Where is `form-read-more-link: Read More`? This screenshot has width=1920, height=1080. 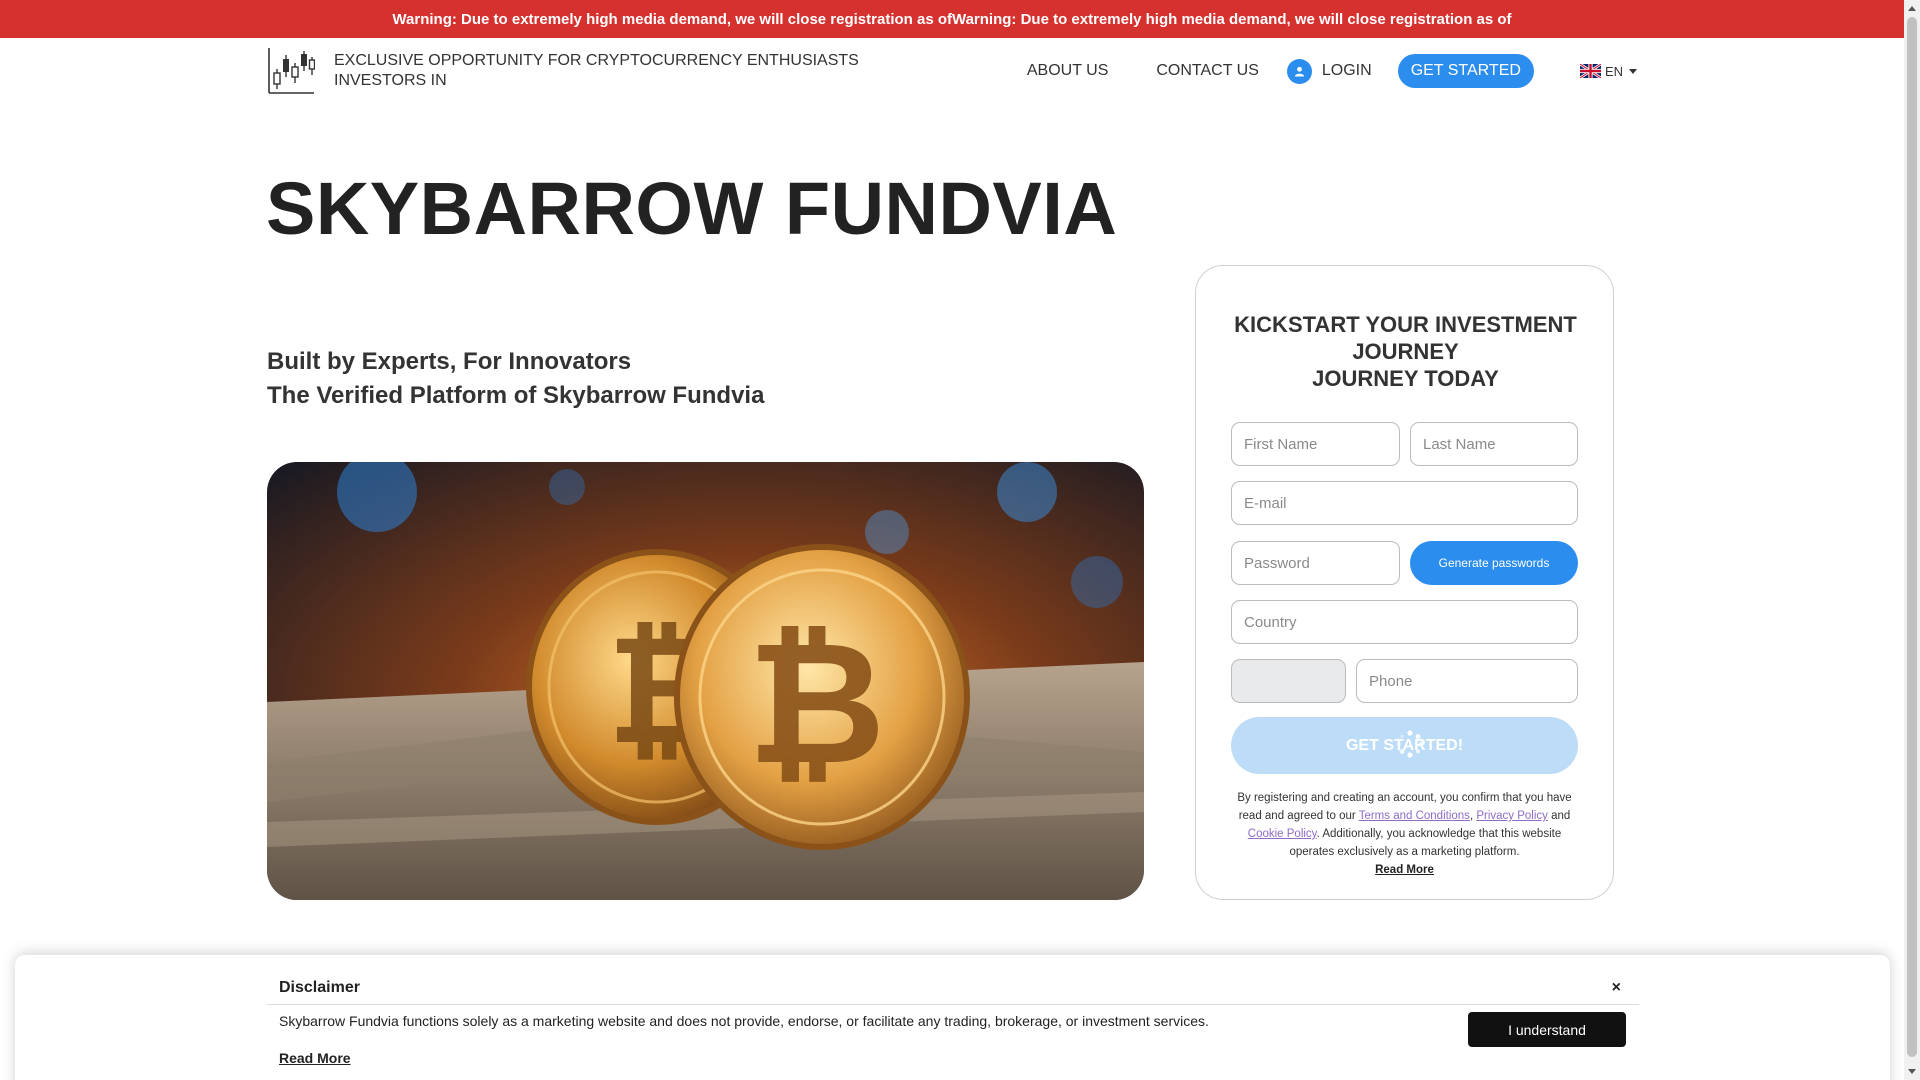 form-read-more-link: Read More is located at coordinates (1404, 870).